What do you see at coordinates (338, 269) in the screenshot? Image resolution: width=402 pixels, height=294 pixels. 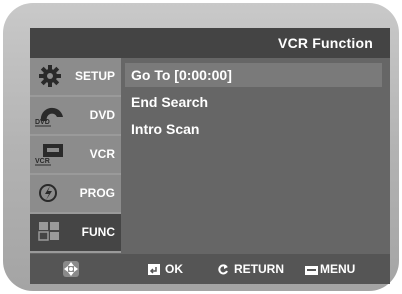 I see `menu-label: MENU` at bounding box center [338, 269].